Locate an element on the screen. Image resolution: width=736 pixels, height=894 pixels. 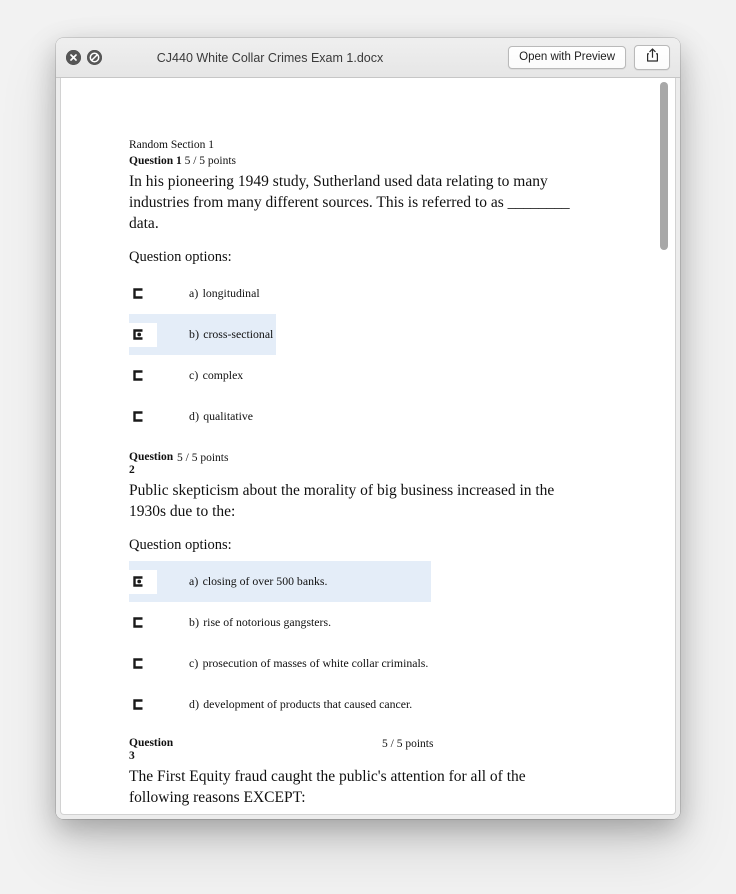
option-label: b) cross-sectional is located at coordinates (231, 334).